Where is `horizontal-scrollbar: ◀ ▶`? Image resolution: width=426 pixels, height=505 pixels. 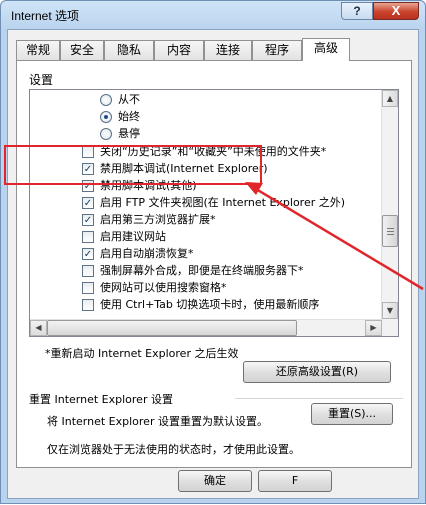
horizontal-scrollbar: ◀ ▶ is located at coordinates (206, 327).